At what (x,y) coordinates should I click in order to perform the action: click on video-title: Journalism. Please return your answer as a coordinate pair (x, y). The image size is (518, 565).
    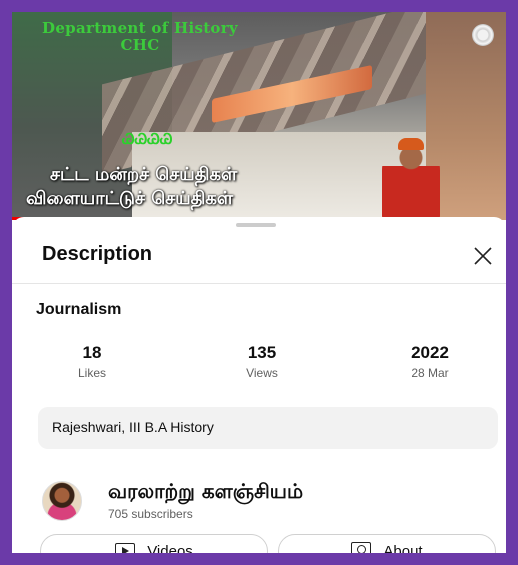
    Looking at the image, I should click on (79, 309).